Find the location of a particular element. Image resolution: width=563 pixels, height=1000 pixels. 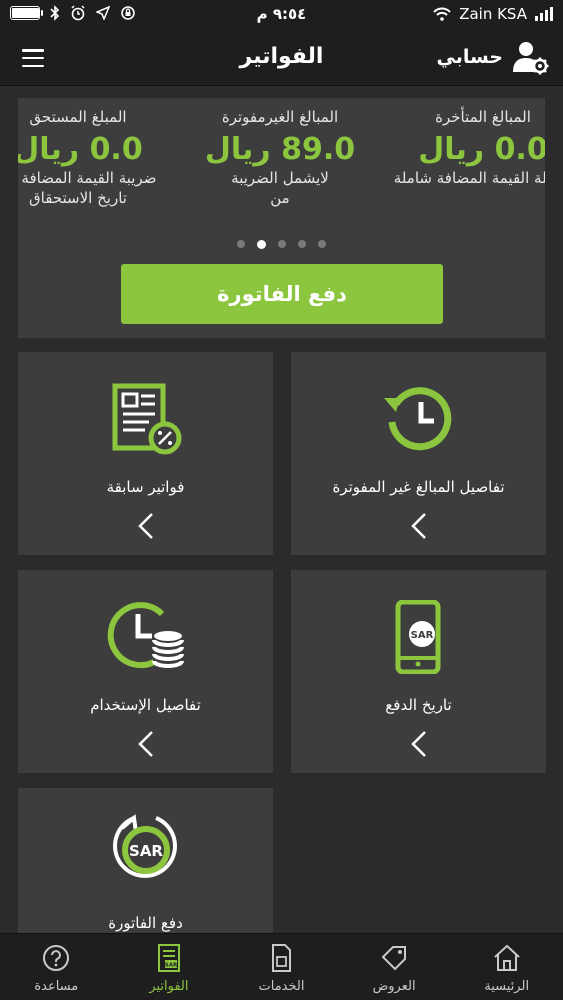

tab-help: مساعدة is located at coordinates (56, 967).